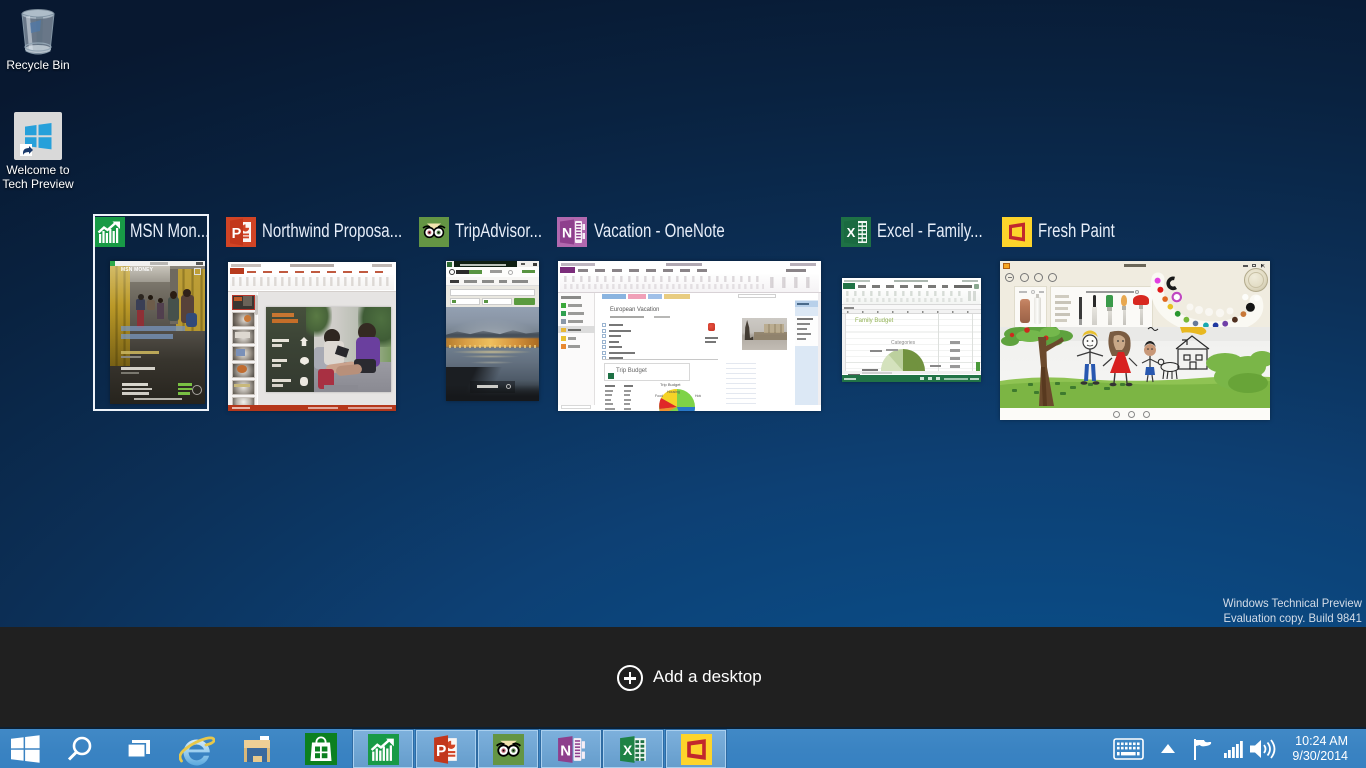 This screenshot has height=768, width=1366. Describe the element at coordinates (698, 396) in the screenshot. I see `svg-text: Hotel` at that location.